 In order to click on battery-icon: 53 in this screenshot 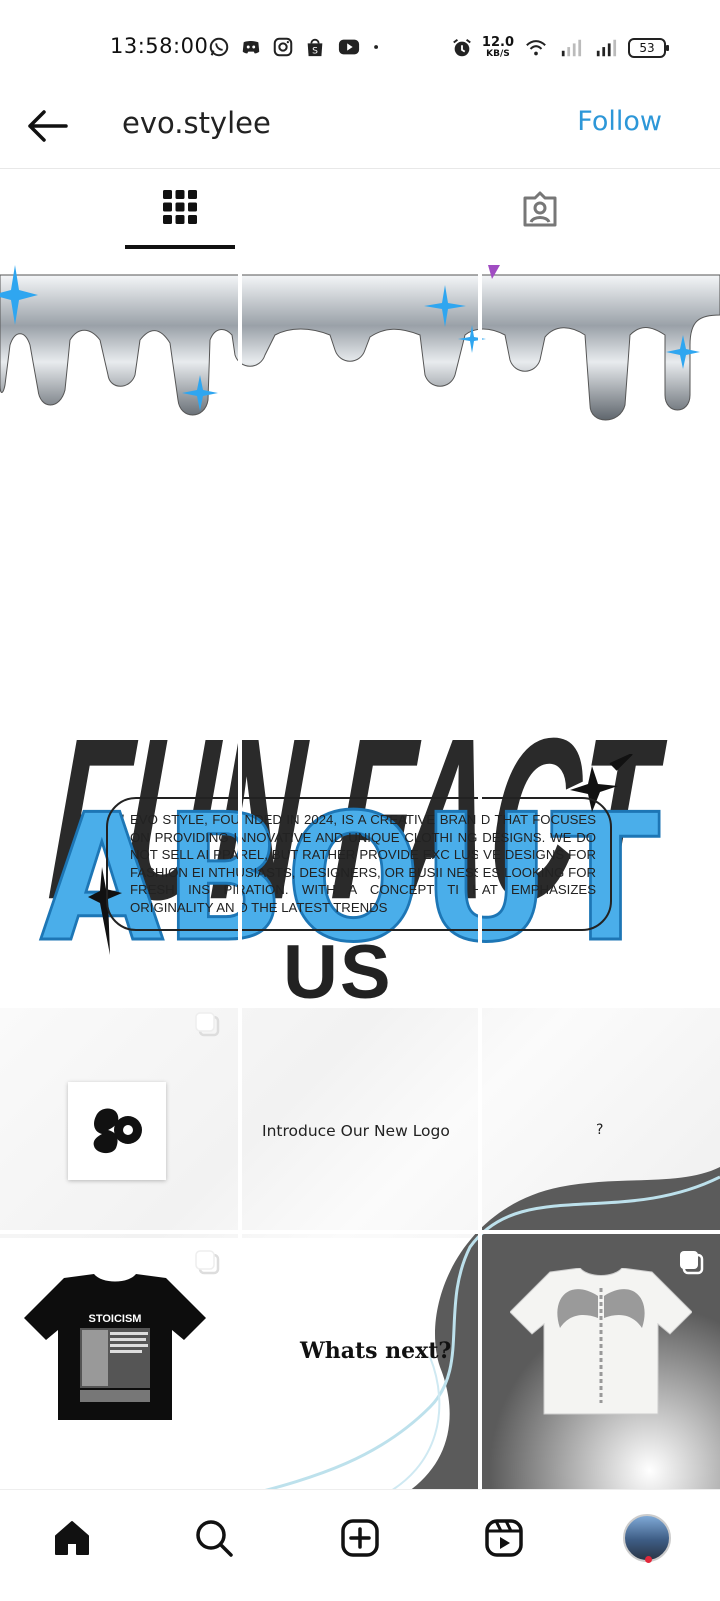, I will do `click(648, 47)`.